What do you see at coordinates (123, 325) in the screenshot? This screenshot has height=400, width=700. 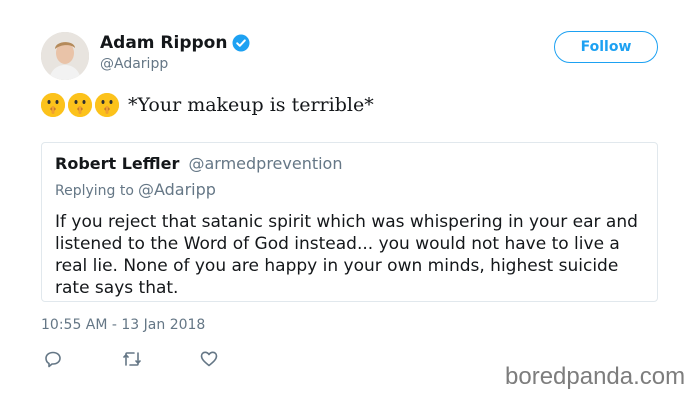 I see `tweet-timestamp: 10:55 AM - 13 Jan 2018` at bounding box center [123, 325].